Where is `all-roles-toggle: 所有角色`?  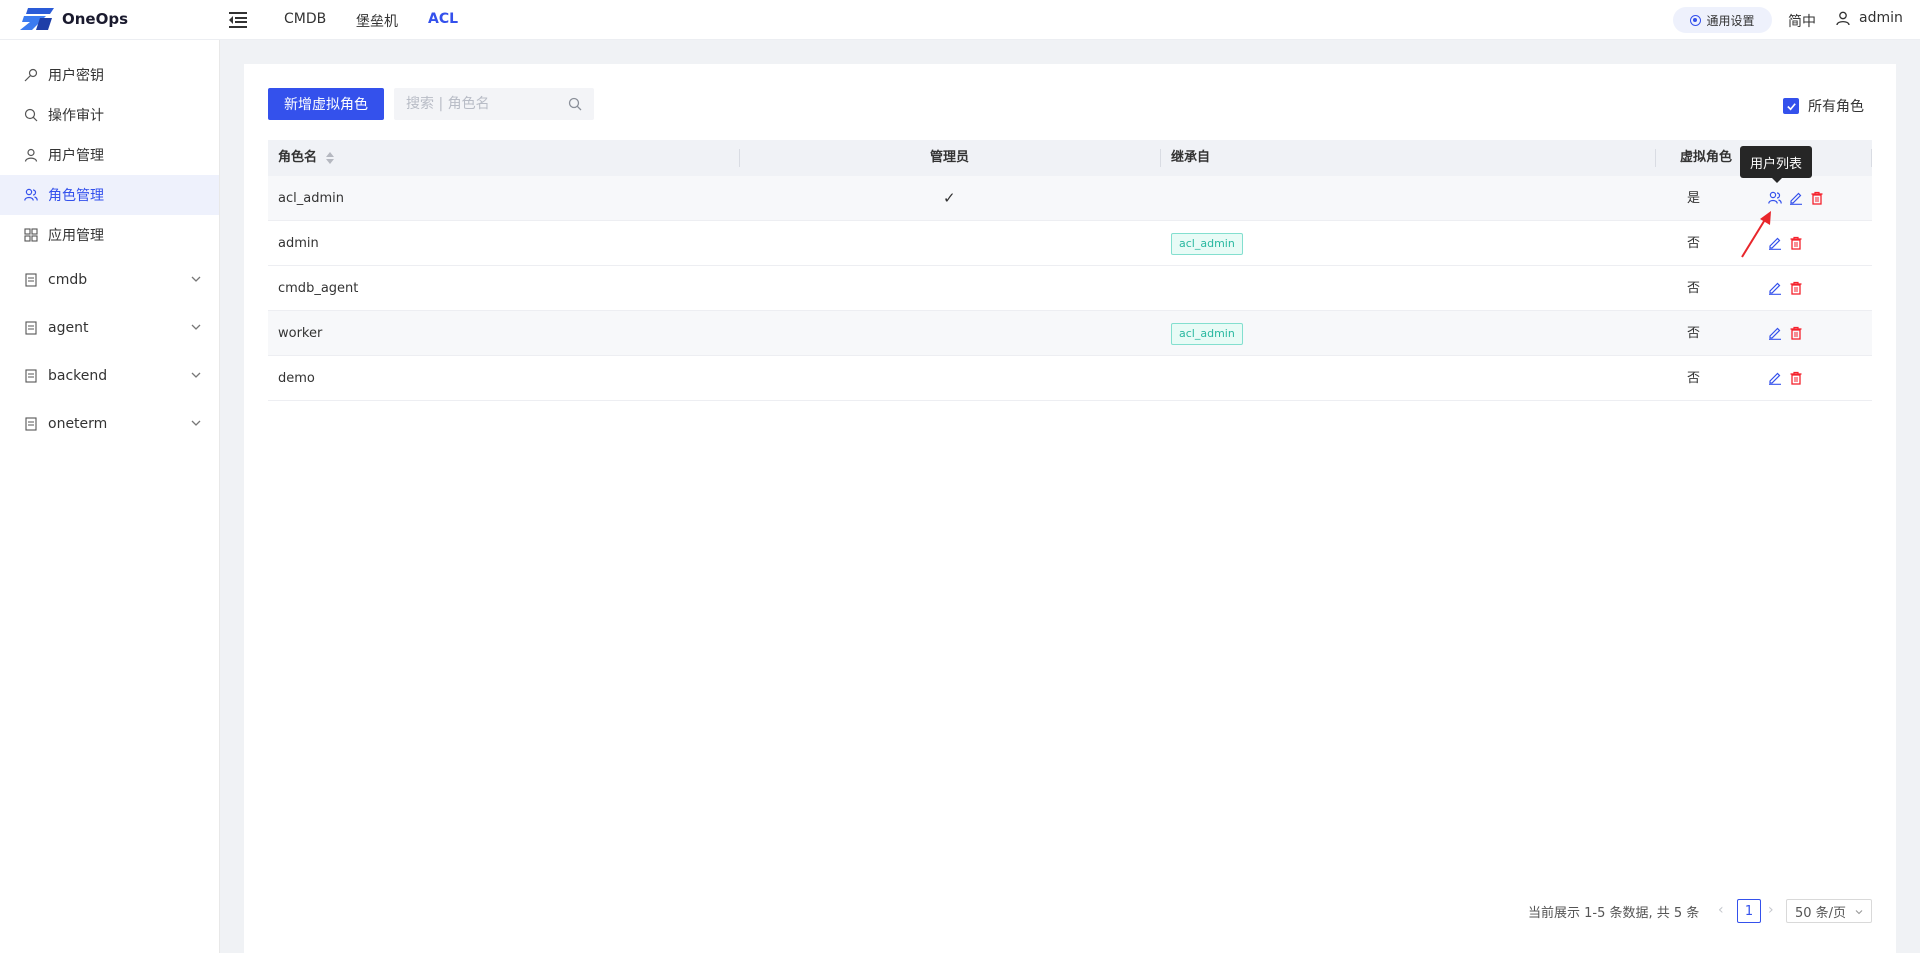 all-roles-toggle: 所有角色 is located at coordinates (1823, 106).